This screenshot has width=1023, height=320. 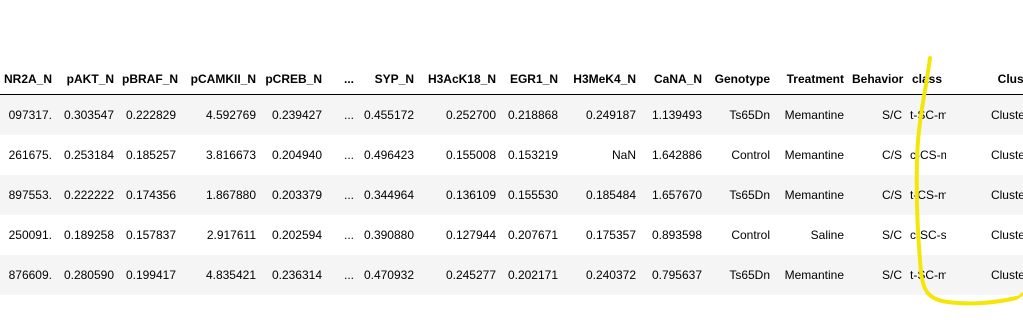 What do you see at coordinates (88, 194) in the screenshot?
I see `table-cell: 0.222222` at bounding box center [88, 194].